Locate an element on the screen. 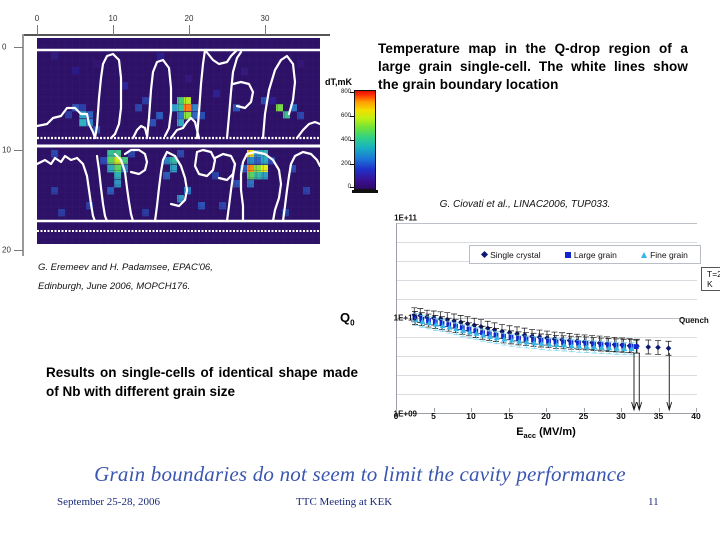  colorbar-title: dT,mK is located at coordinates (338, 82).